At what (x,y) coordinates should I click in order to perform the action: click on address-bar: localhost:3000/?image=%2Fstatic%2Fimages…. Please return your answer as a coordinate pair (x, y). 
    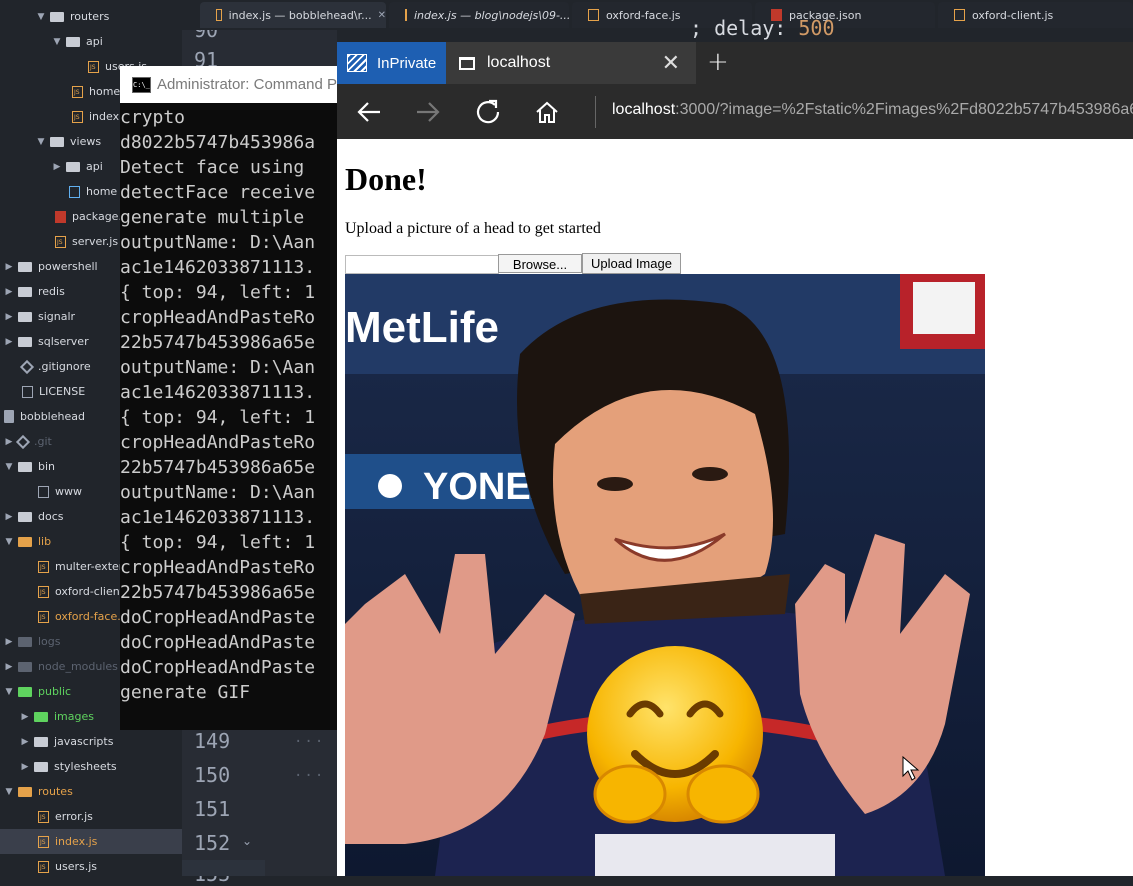
    Looking at the image, I should click on (872, 110).